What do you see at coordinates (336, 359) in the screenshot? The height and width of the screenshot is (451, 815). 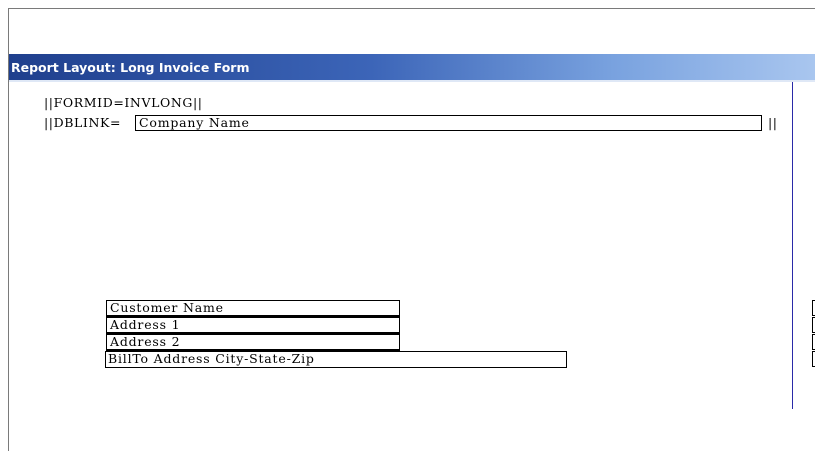 I see `billto-city-state-zip-field: BillTo Address City-State-Zip` at bounding box center [336, 359].